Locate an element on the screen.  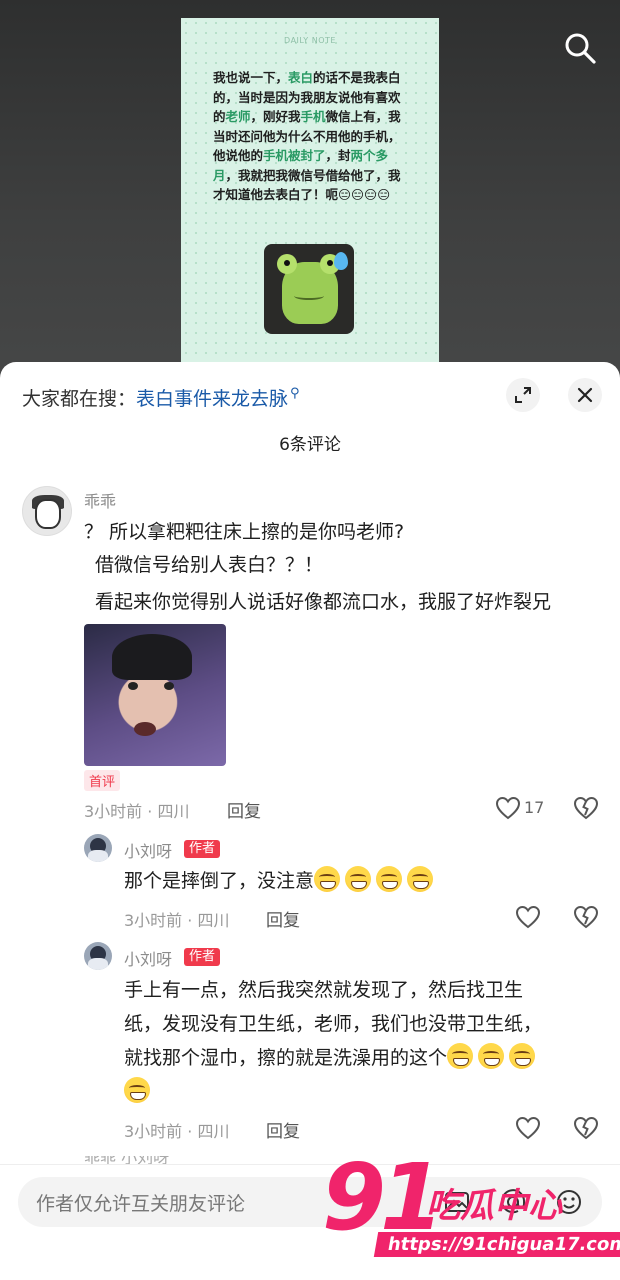
comment-meme-image is located at coordinates (155, 695).